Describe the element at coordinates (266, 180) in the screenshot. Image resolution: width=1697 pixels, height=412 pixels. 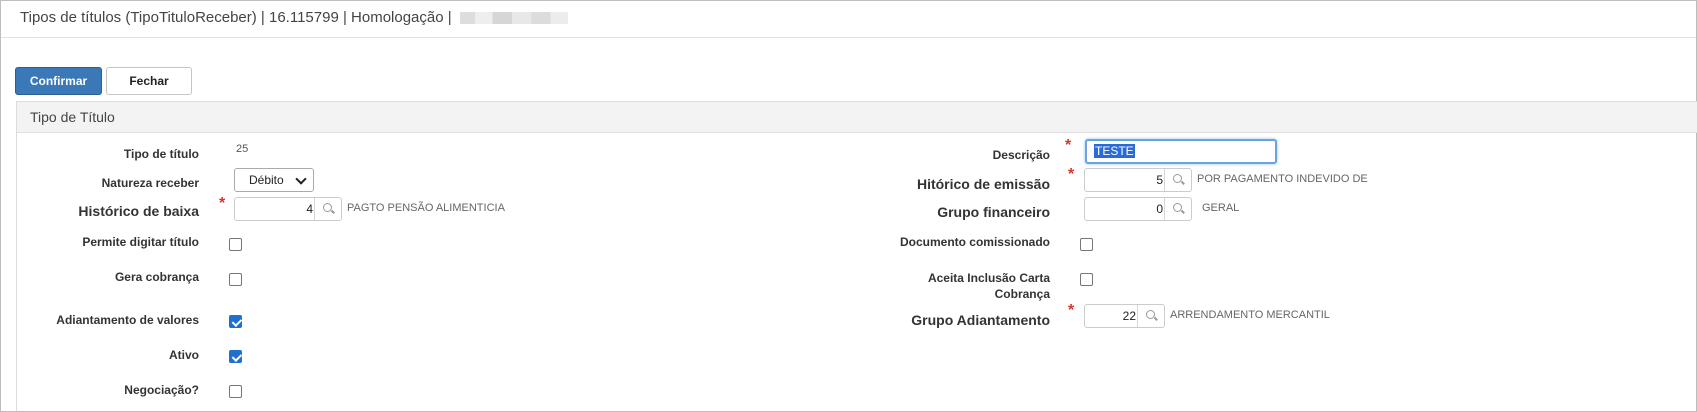
I see `natureza-receber-value: Débito` at that location.